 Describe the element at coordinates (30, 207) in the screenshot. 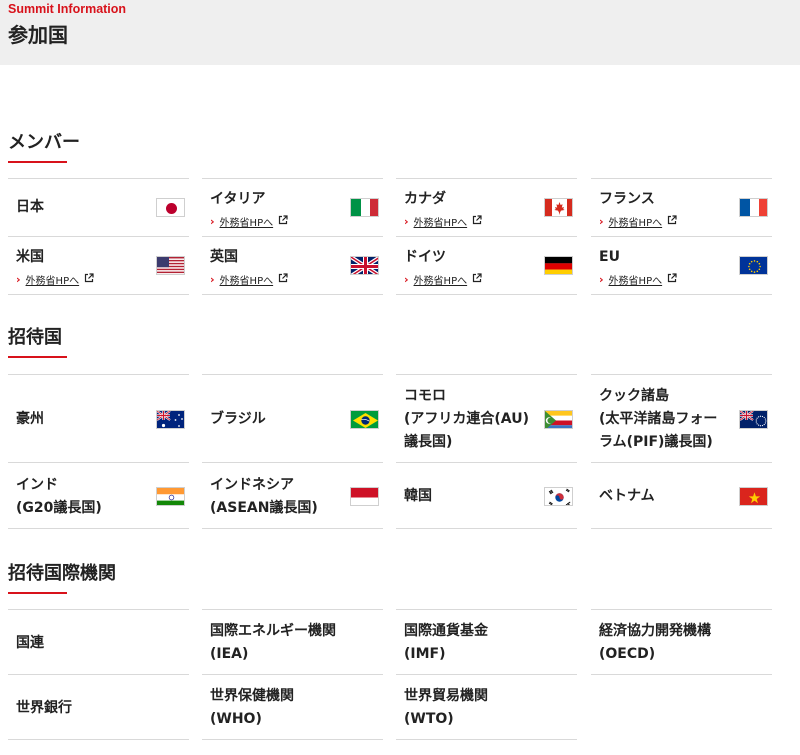

I see `member-name: 日本` at that location.